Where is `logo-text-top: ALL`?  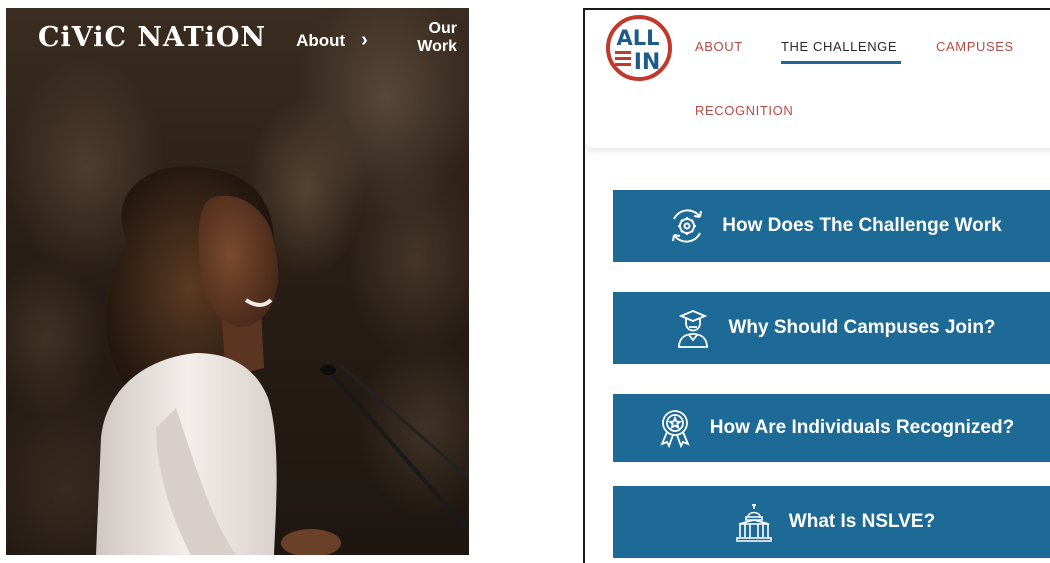 logo-text-top: ALL is located at coordinates (637, 38).